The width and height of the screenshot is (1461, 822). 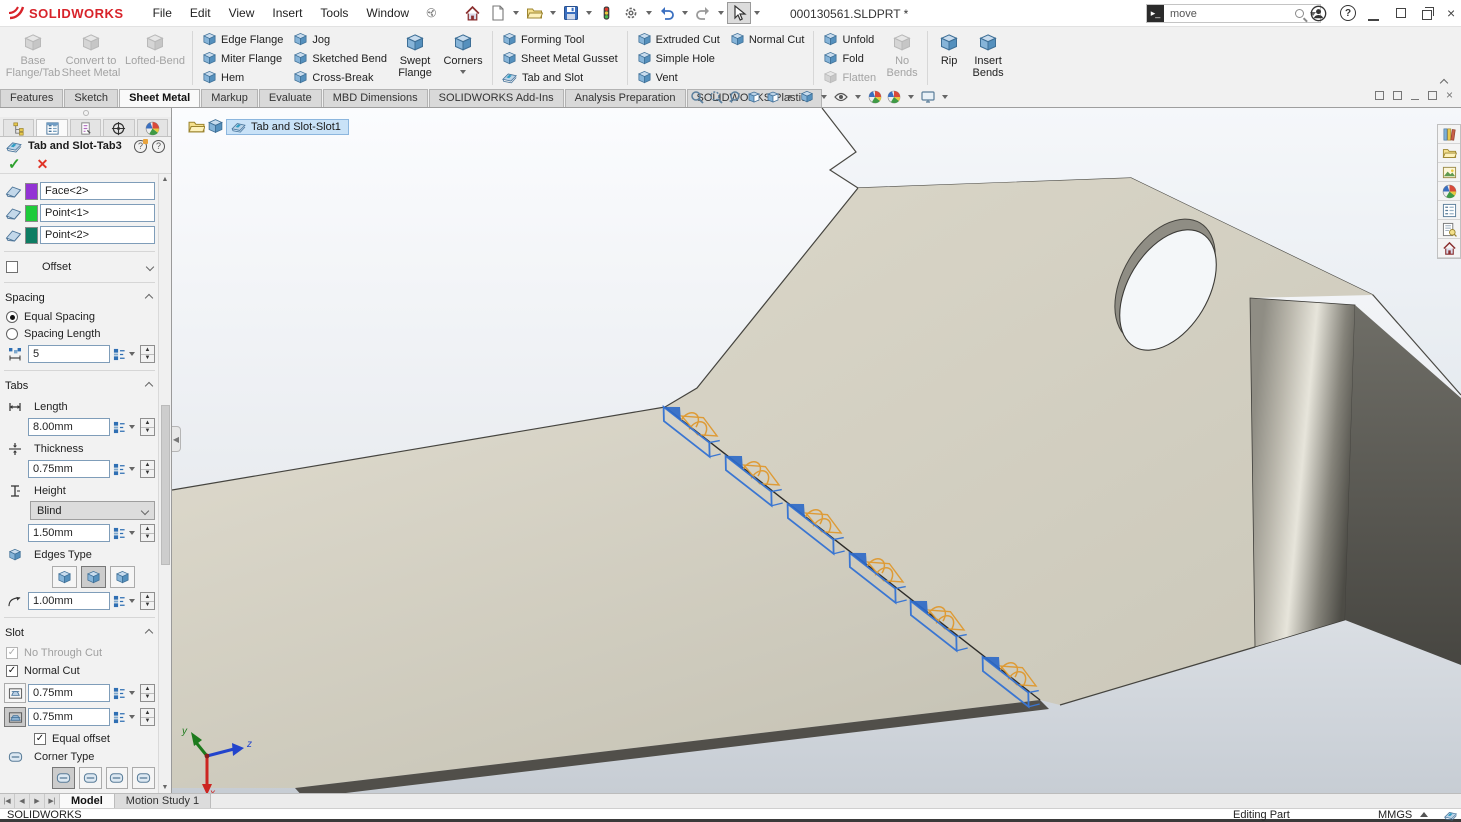 I want to click on display-style-icon, so click(x=807, y=97).